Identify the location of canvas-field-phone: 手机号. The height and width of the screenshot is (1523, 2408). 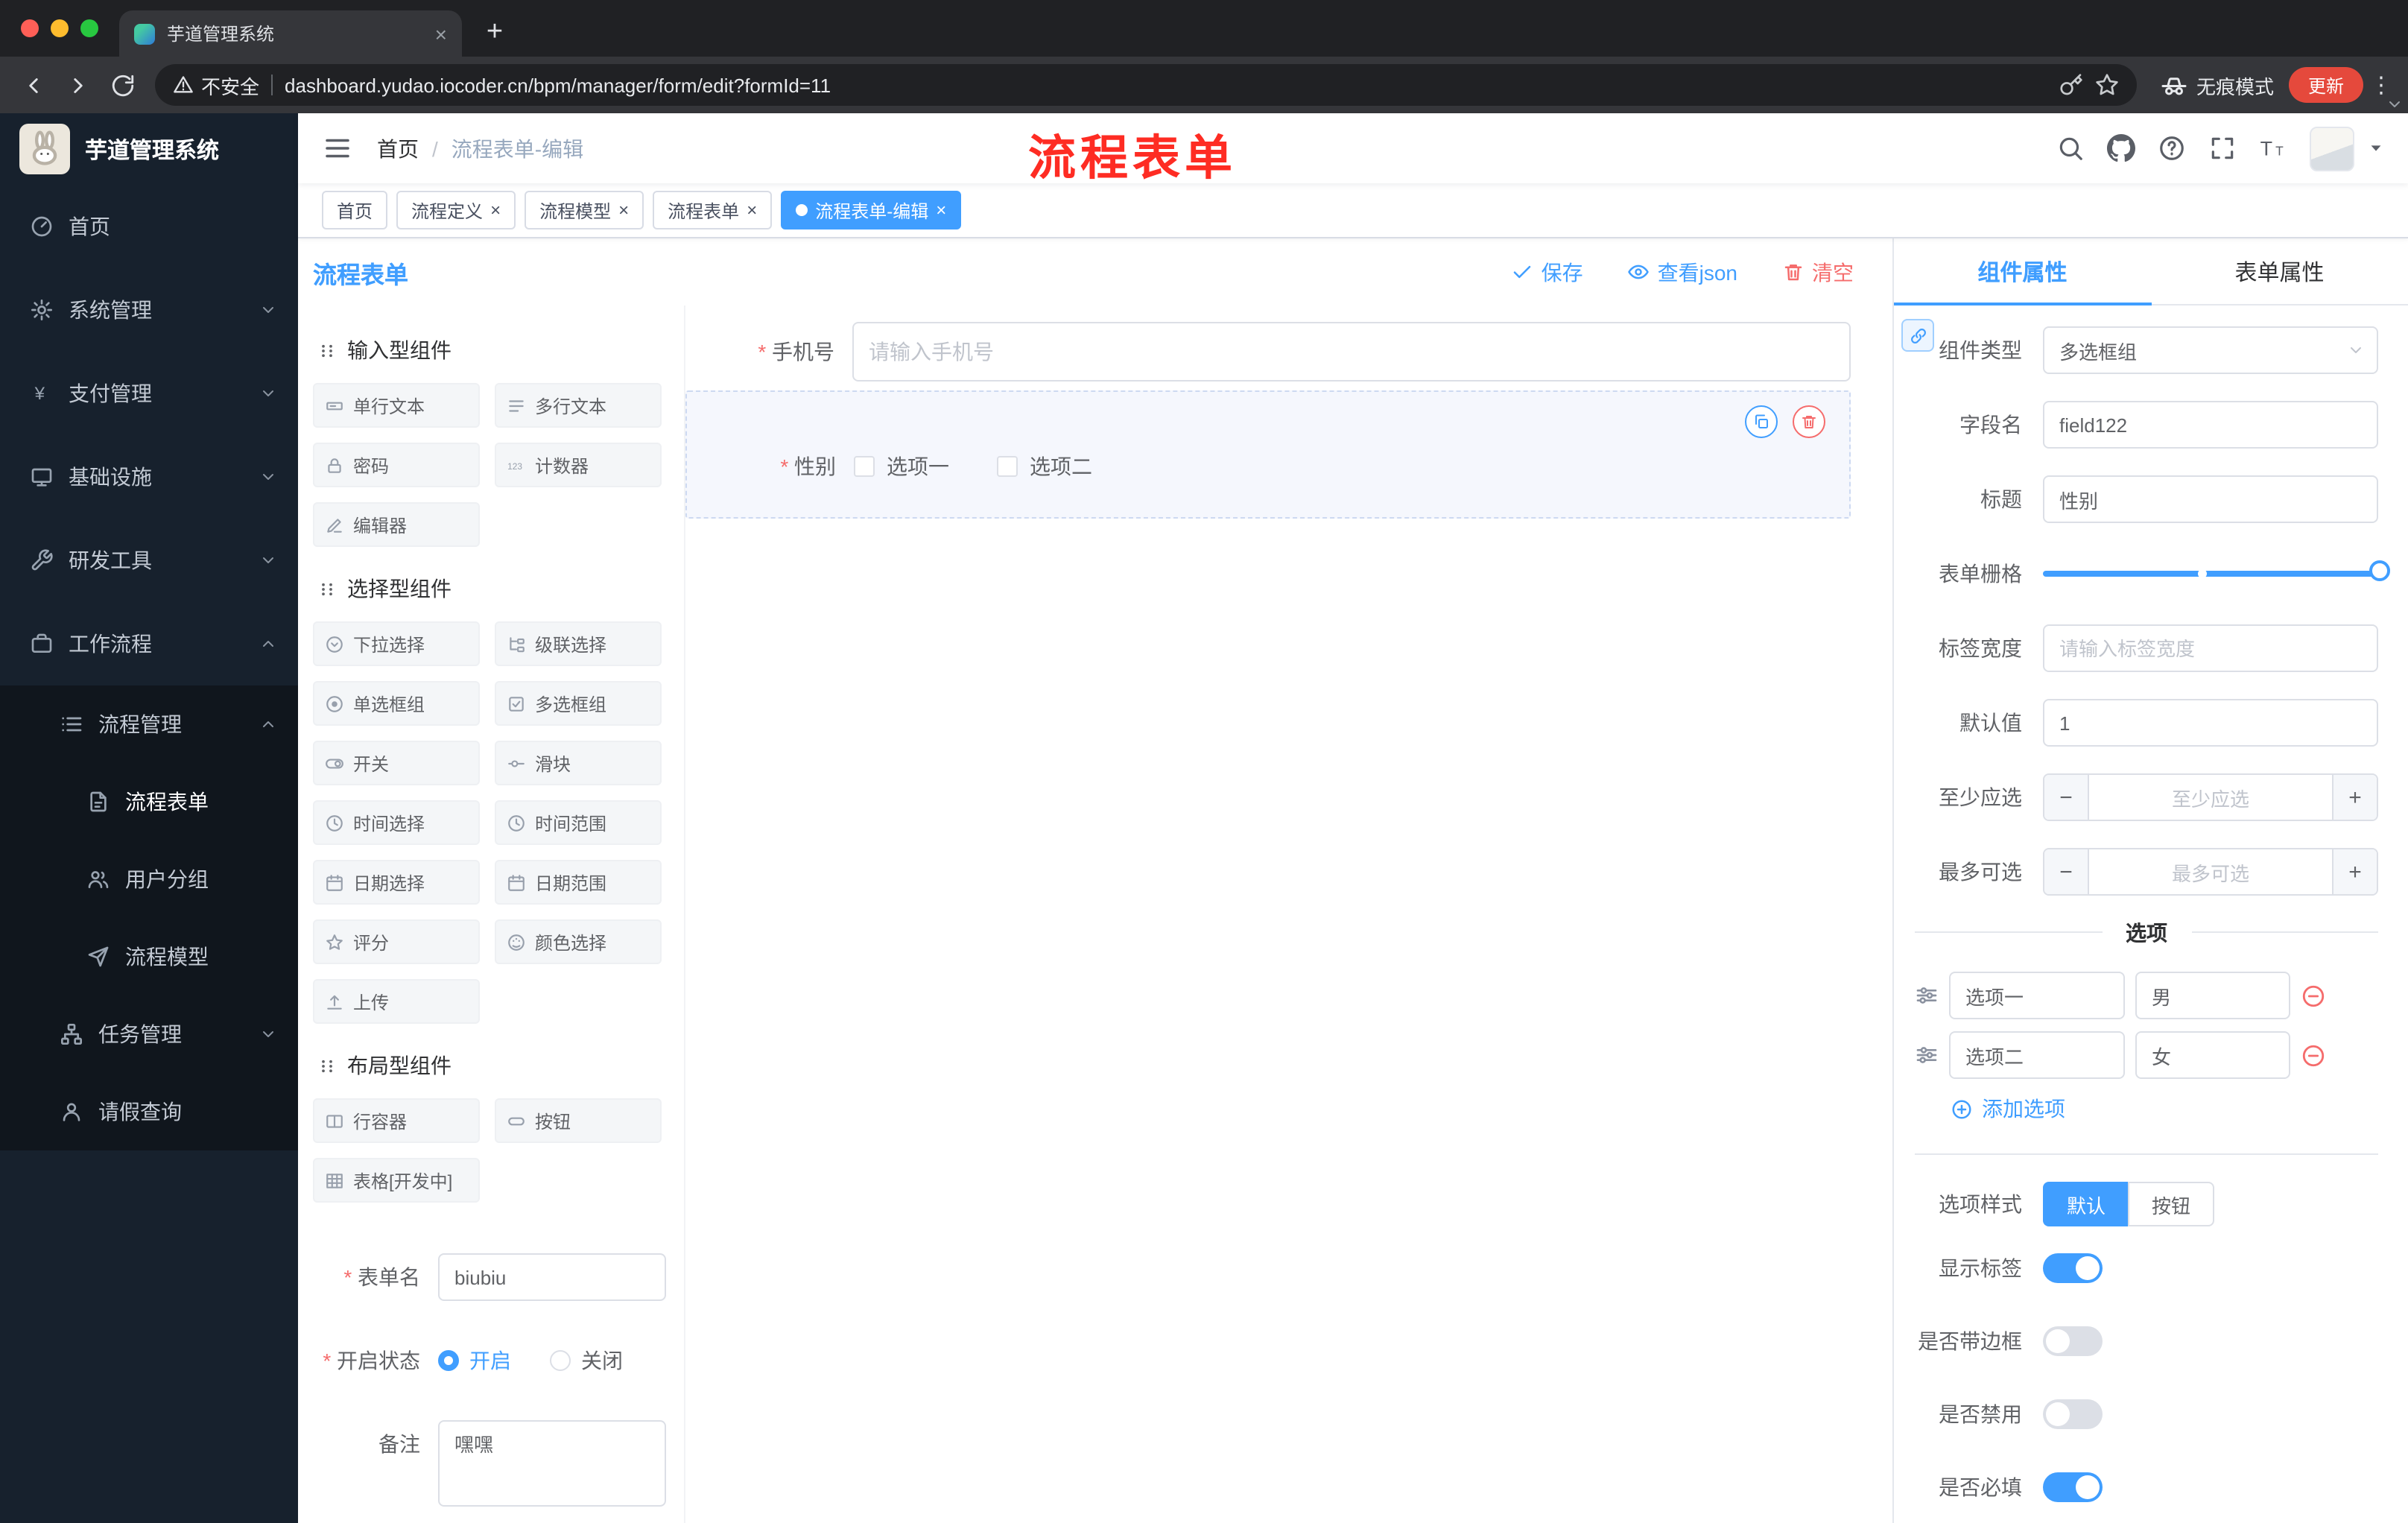
(1268, 352).